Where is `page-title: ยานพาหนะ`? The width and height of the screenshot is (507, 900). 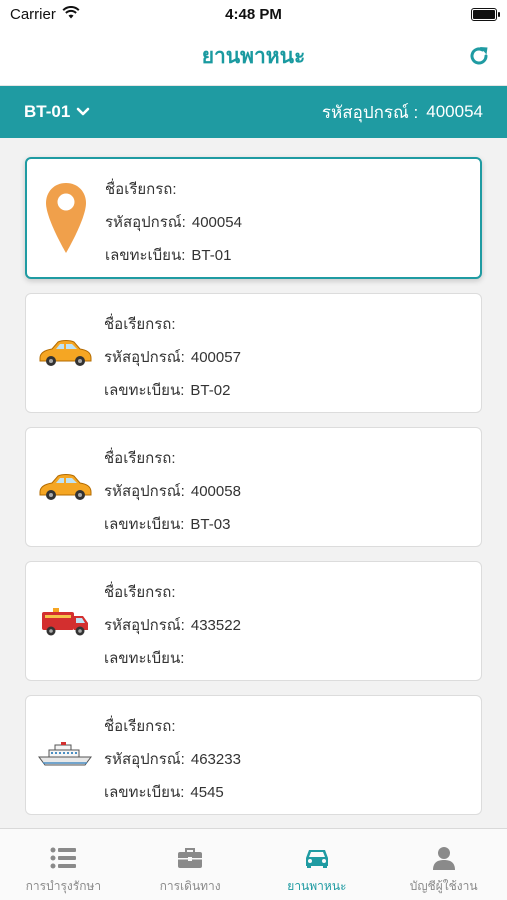
page-title: ยานพาหนะ is located at coordinates (253, 56).